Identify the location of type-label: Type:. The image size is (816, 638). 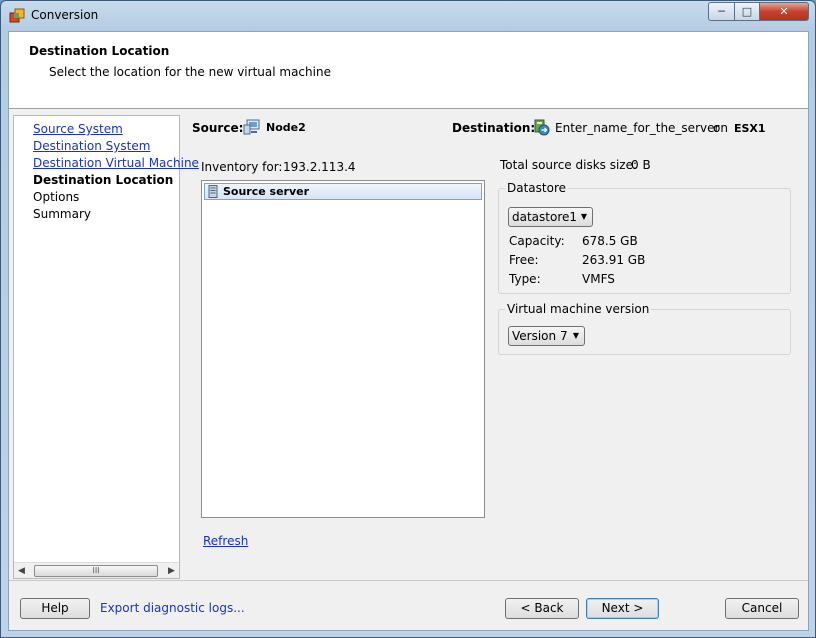
(525, 279).